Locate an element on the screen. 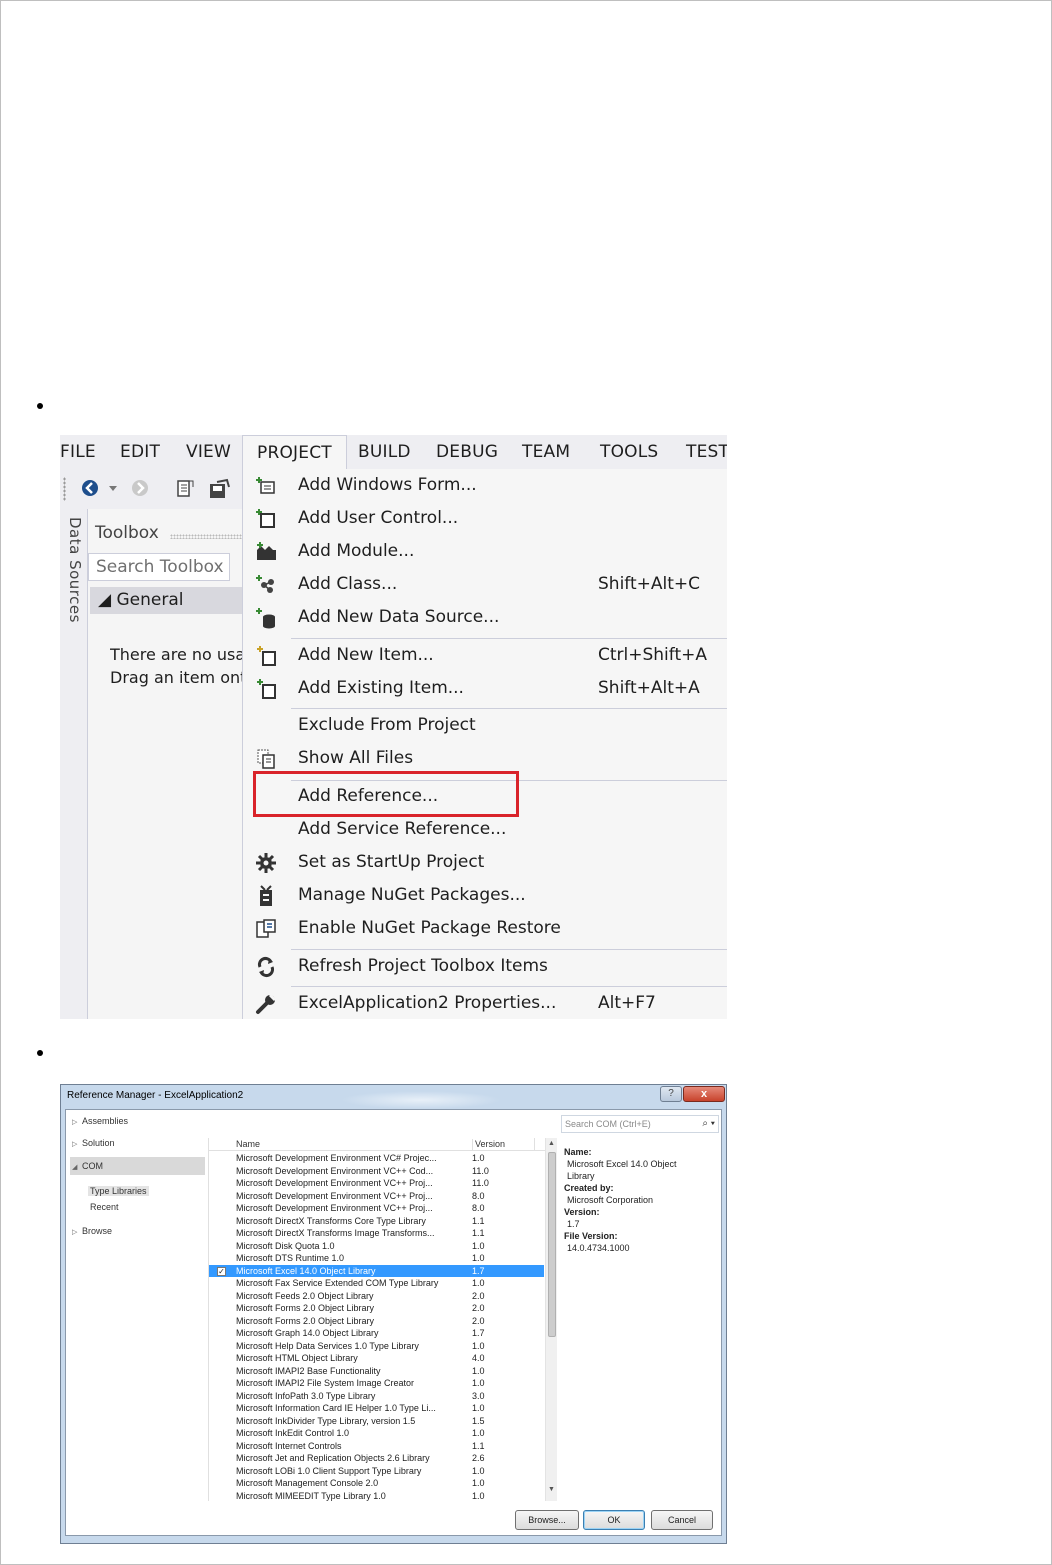 Image resolution: width=1052 pixels, height=1565 pixels. menu-item-properties: ExcelApplication2 Properties... Alt+F7 is located at coordinates (485, 1003).